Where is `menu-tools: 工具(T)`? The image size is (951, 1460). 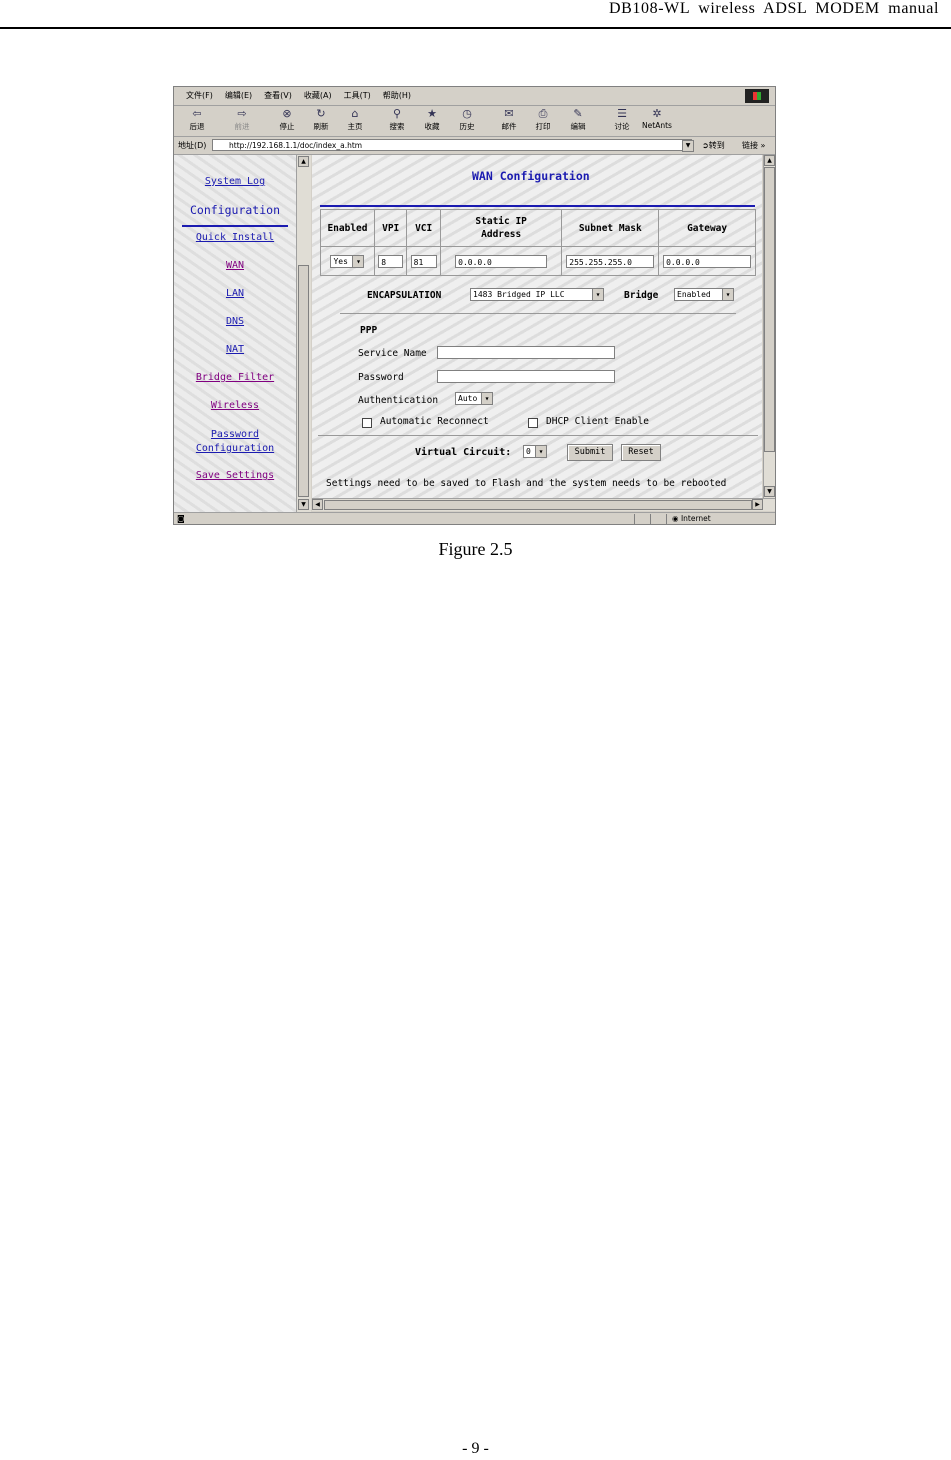
menu-tools: 工具(T) is located at coordinates (357, 95).